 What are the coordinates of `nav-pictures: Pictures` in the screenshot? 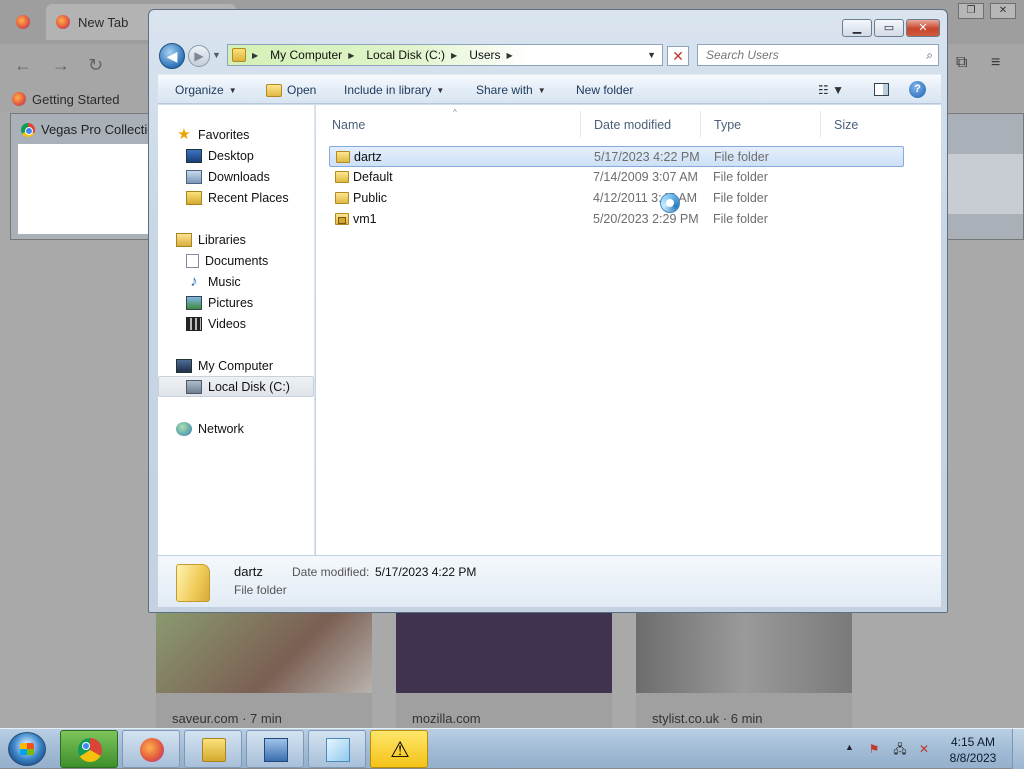 It's located at (219, 302).